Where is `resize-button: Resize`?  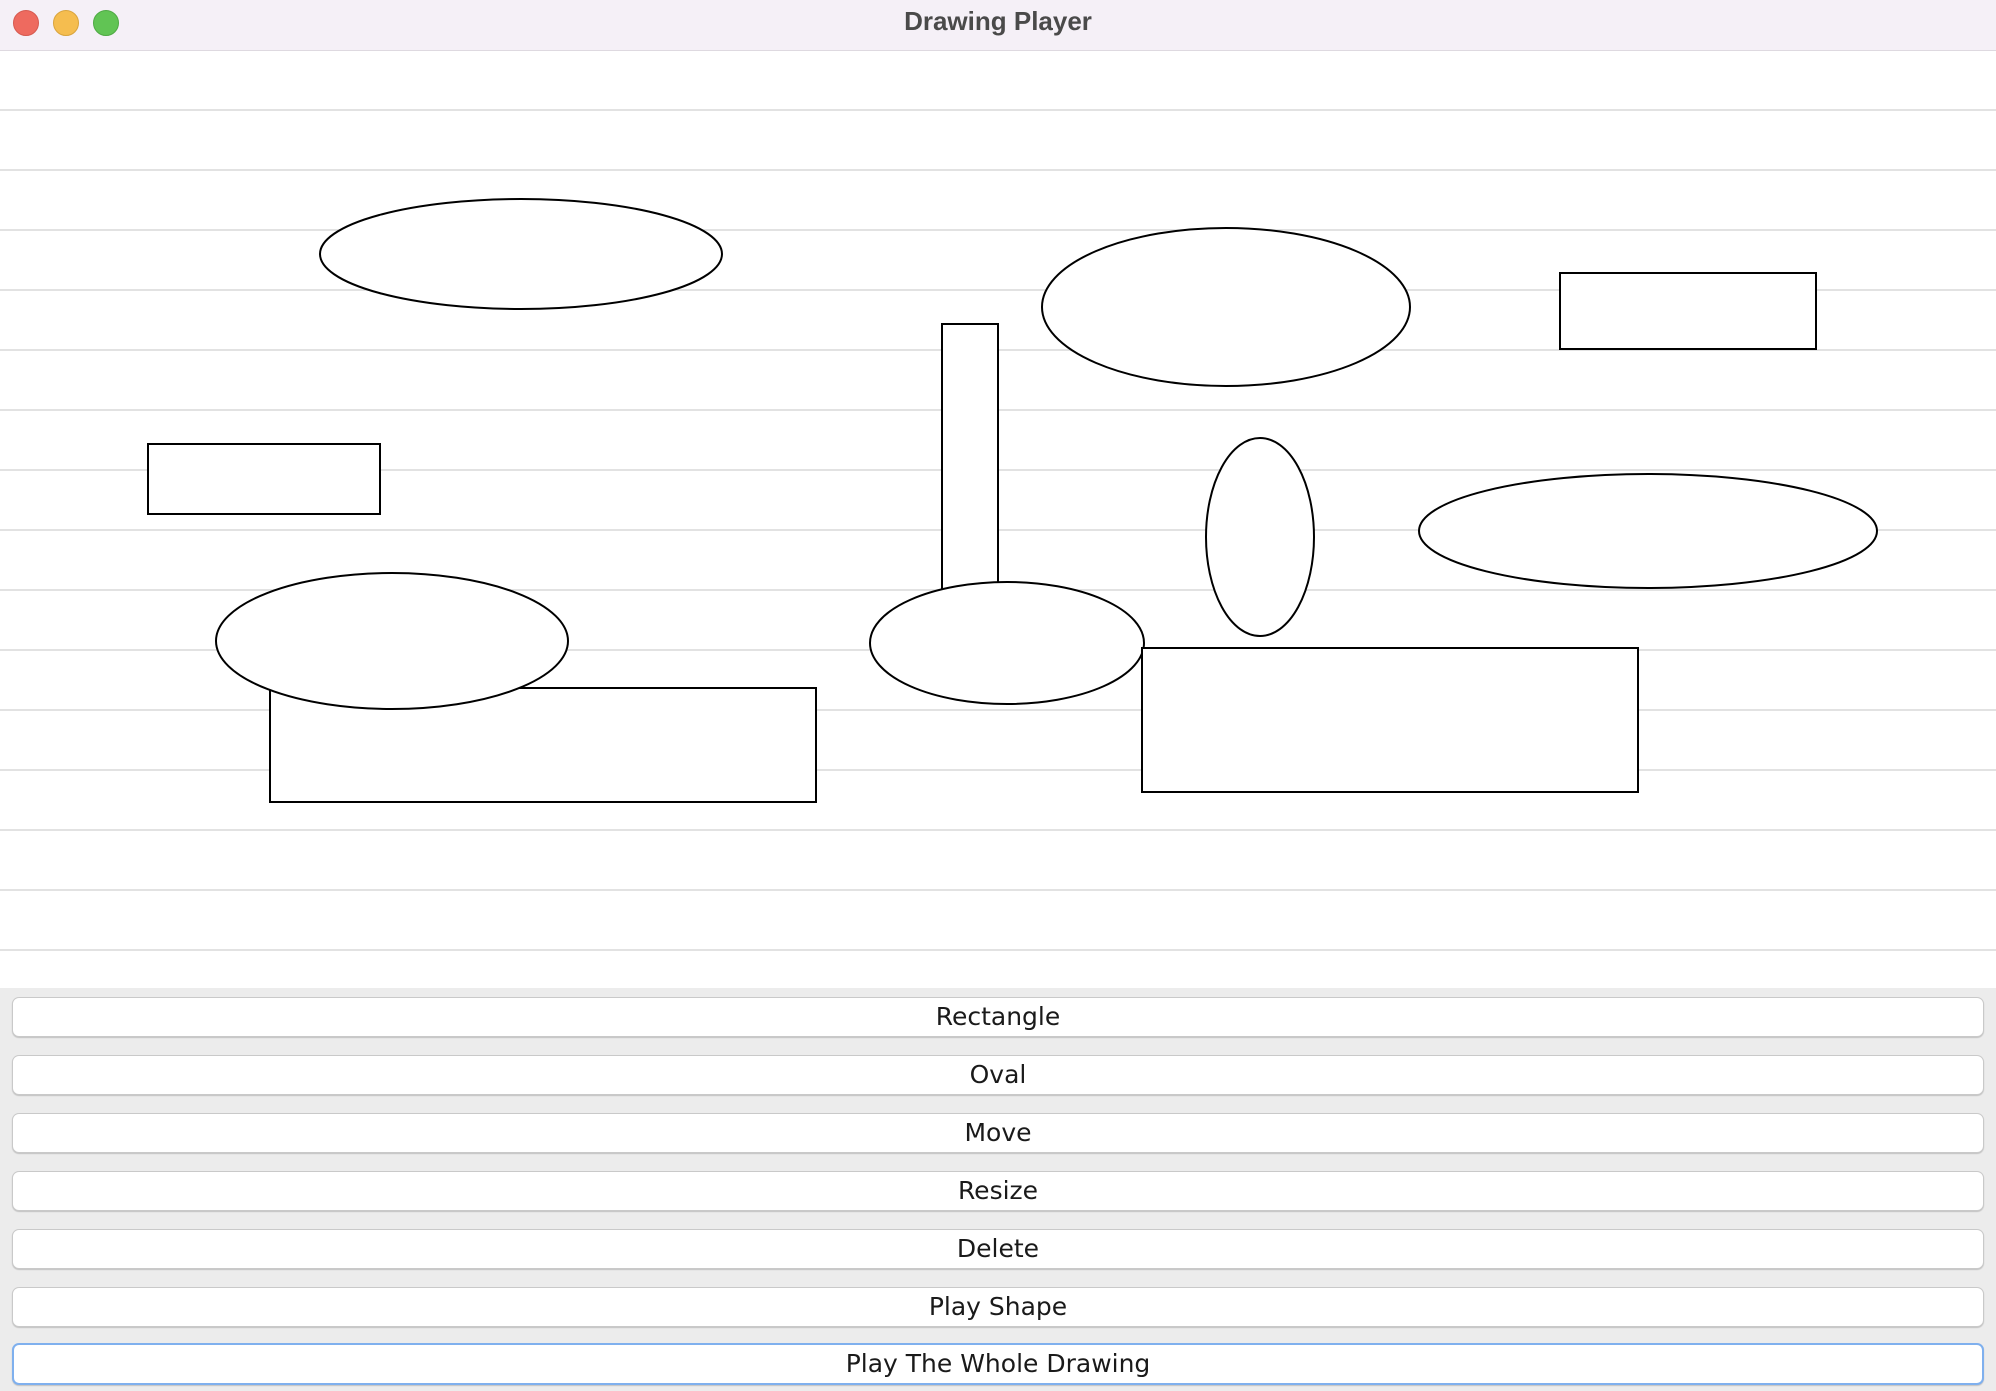 resize-button: Resize is located at coordinates (998, 1191).